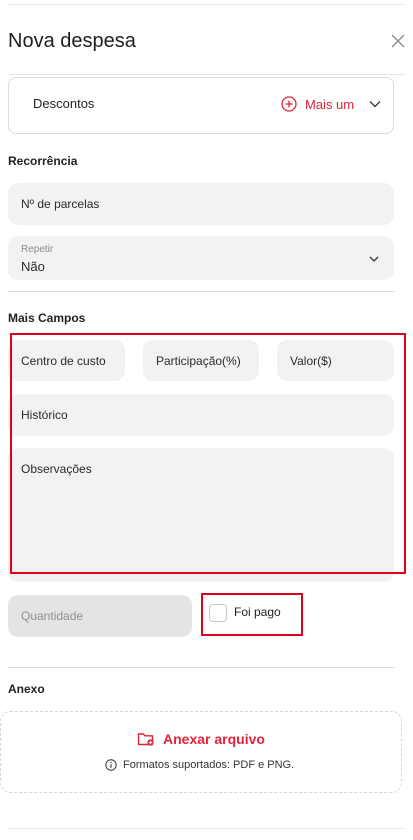  What do you see at coordinates (47, 318) in the screenshot?
I see `mais-campos-title: Mais Campos` at bounding box center [47, 318].